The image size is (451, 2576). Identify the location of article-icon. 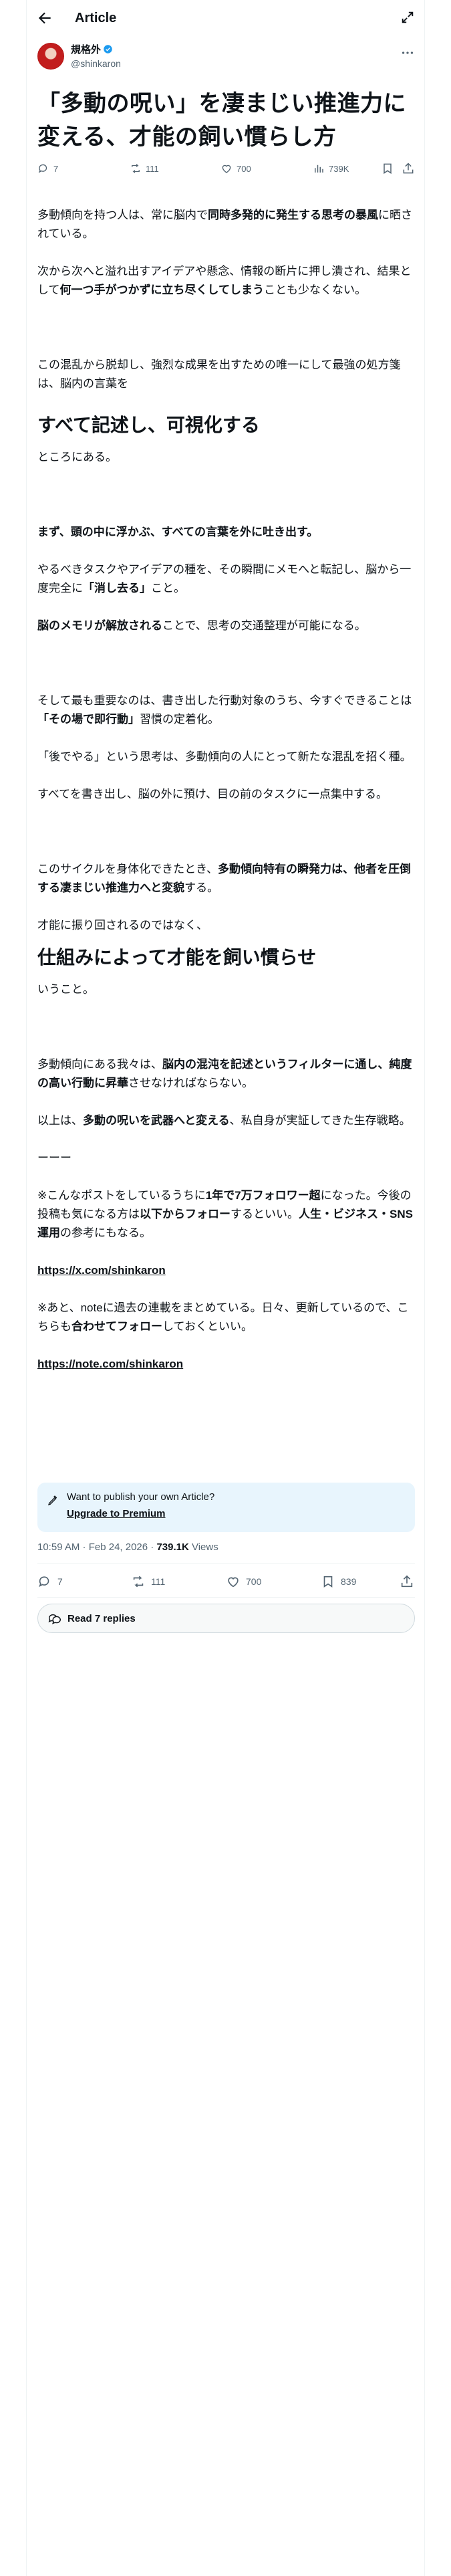
(52, 1501).